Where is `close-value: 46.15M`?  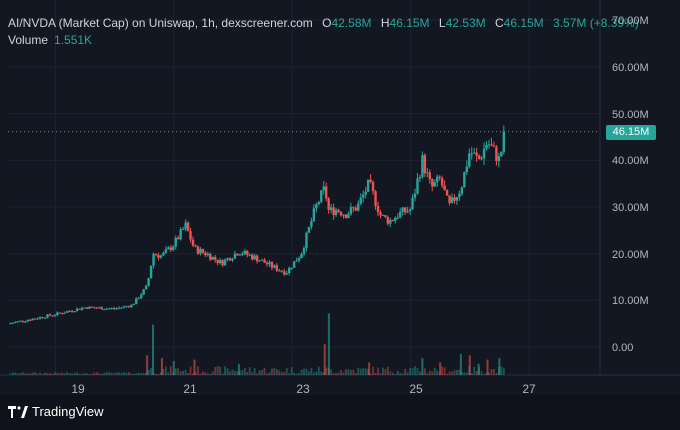 close-value: 46.15M is located at coordinates (523, 23).